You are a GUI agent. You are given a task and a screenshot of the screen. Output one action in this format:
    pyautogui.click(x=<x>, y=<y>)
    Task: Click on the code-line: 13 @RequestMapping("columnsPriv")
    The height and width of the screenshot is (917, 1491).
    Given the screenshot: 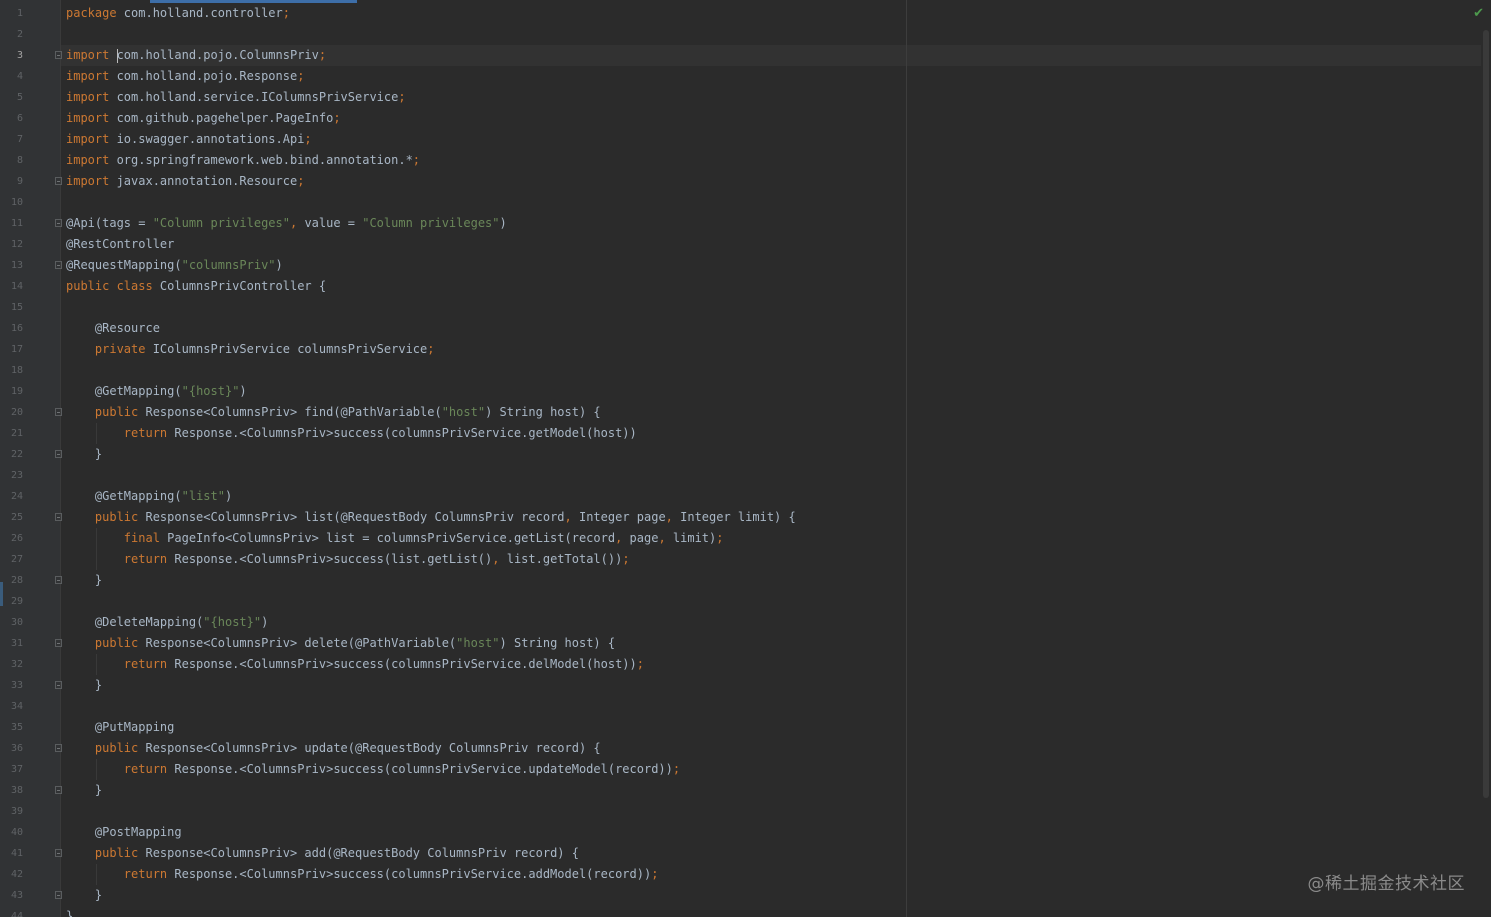 What is the action you would take?
    pyautogui.click(x=740, y=265)
    